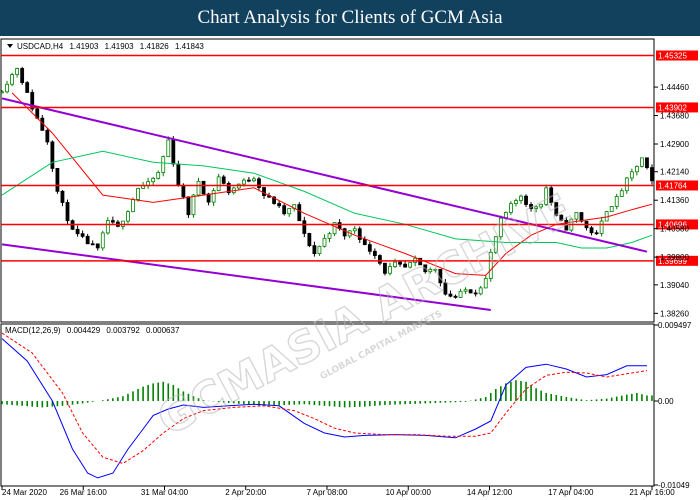  What do you see at coordinates (84, 330) in the screenshot?
I see `macd-main-value: 0.004429` at bounding box center [84, 330].